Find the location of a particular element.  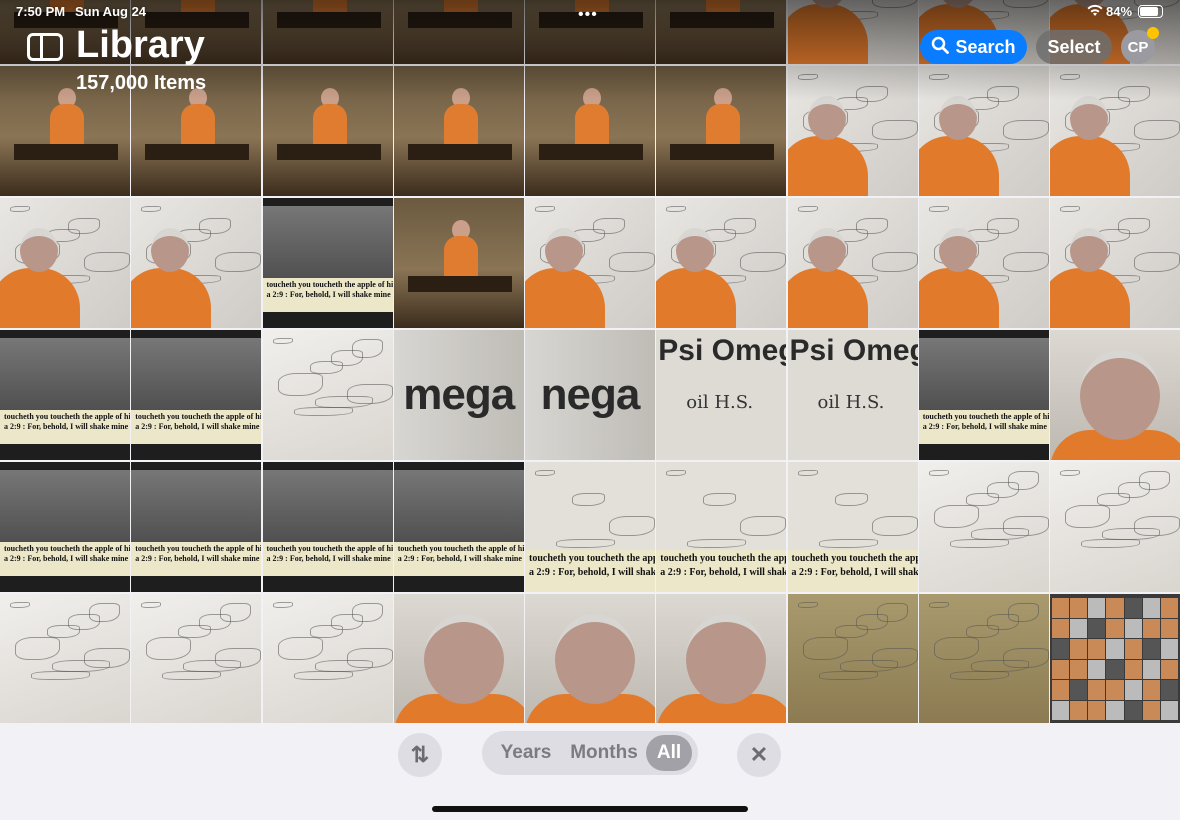

search-icon is located at coordinates (940, 47).